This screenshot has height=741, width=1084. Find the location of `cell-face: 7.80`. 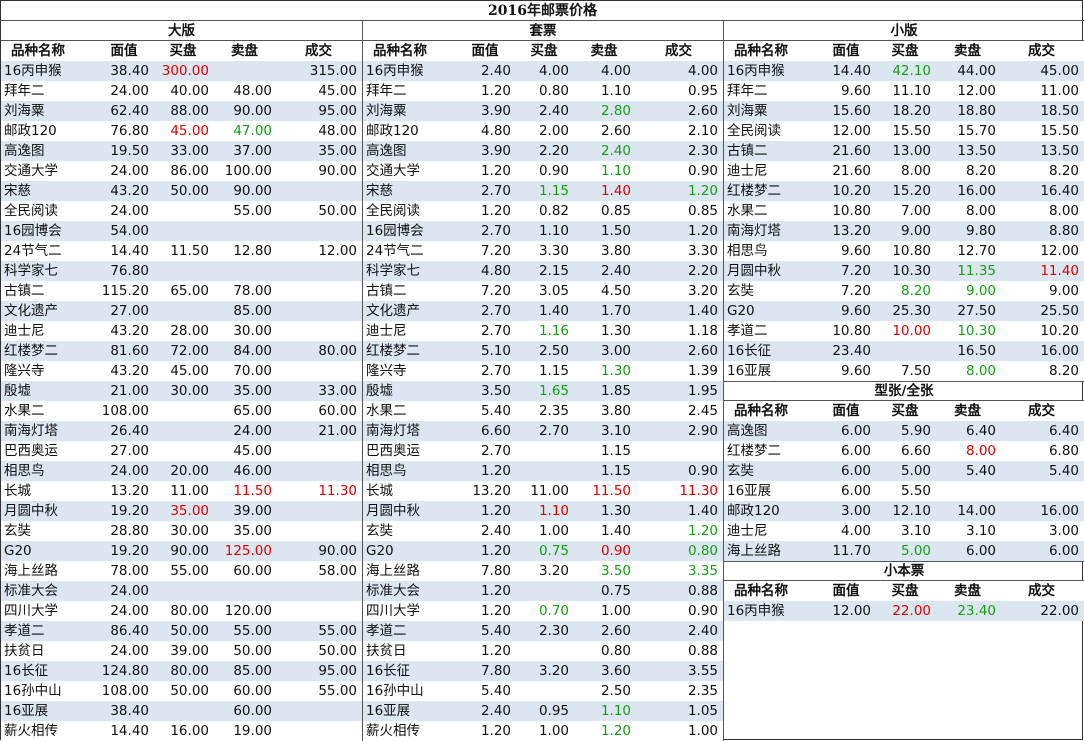

cell-face: 7.80 is located at coordinates (495, 571).